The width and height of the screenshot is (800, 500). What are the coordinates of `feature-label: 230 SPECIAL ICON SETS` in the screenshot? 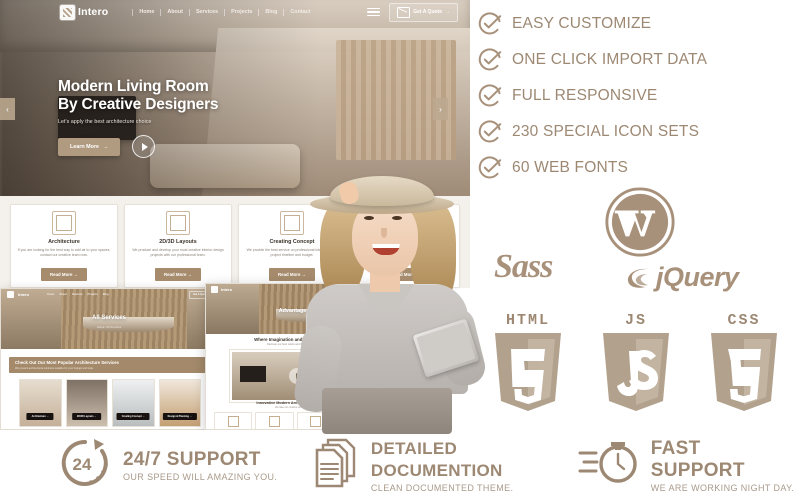 It's located at (606, 131).